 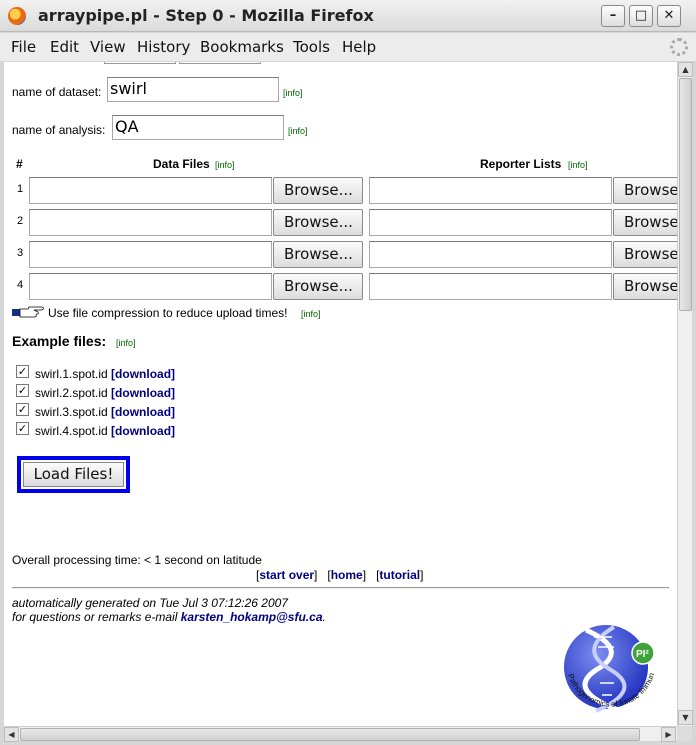 I want to click on column-hash: #, so click(x=19, y=164).